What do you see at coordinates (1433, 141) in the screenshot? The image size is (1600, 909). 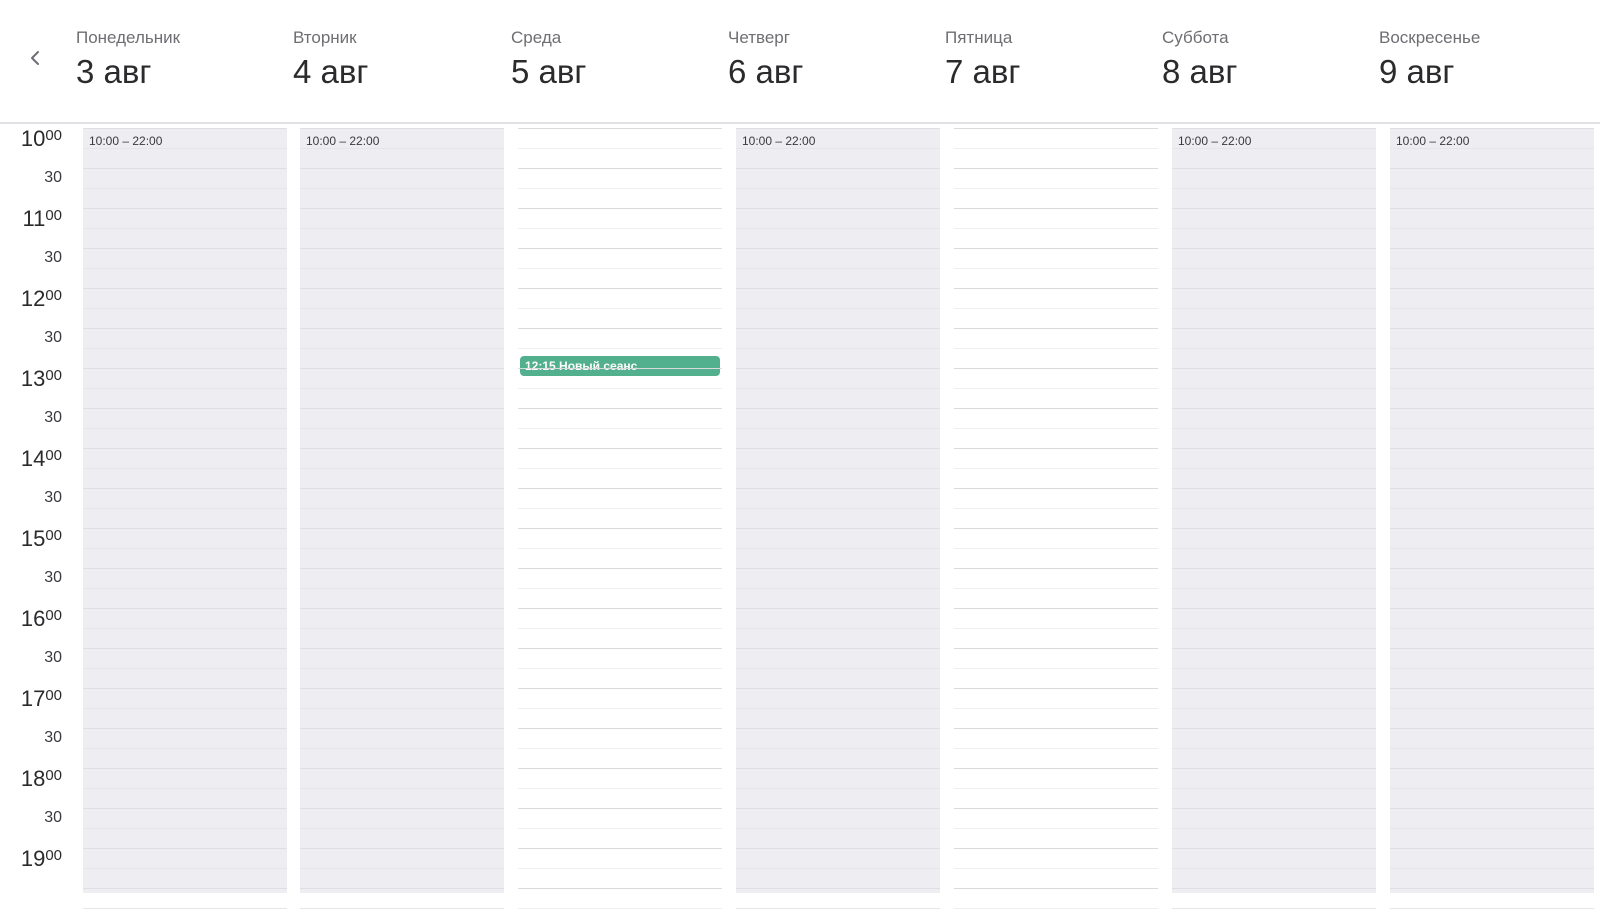 I see `working-hours-label: 10:00 – 22:00` at bounding box center [1433, 141].